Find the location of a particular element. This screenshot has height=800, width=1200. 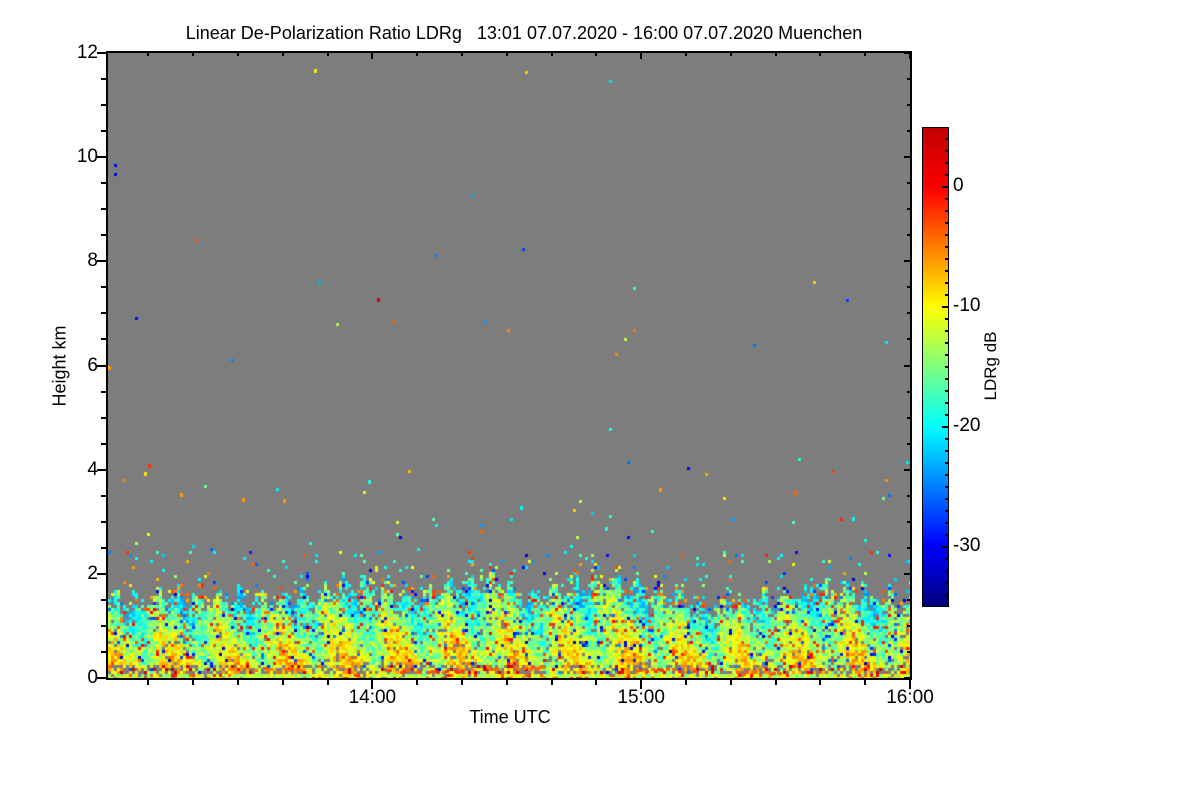

x-tick-label: 15:00 is located at coordinates (641, 697).